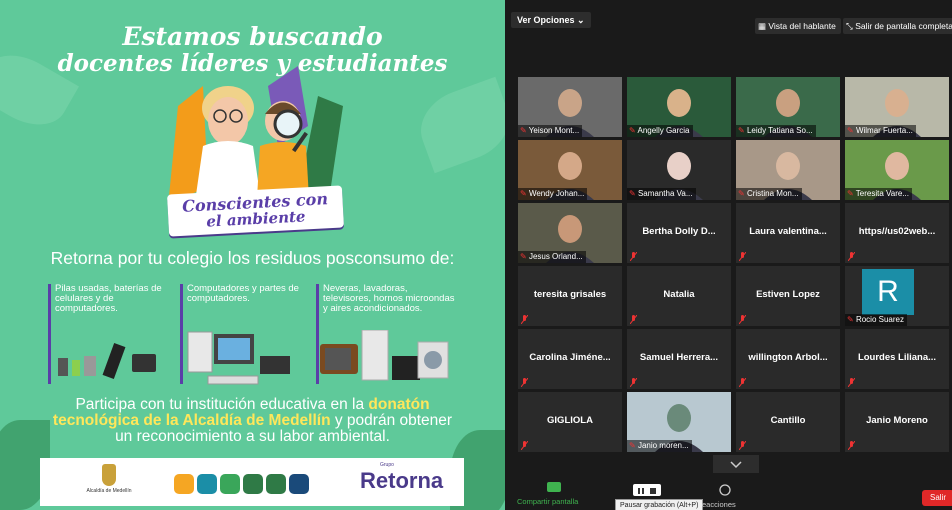 The image size is (952, 510). Describe the element at coordinates (802, 26) in the screenshot. I see `speaker-view-label: Vista del hablante` at that location.